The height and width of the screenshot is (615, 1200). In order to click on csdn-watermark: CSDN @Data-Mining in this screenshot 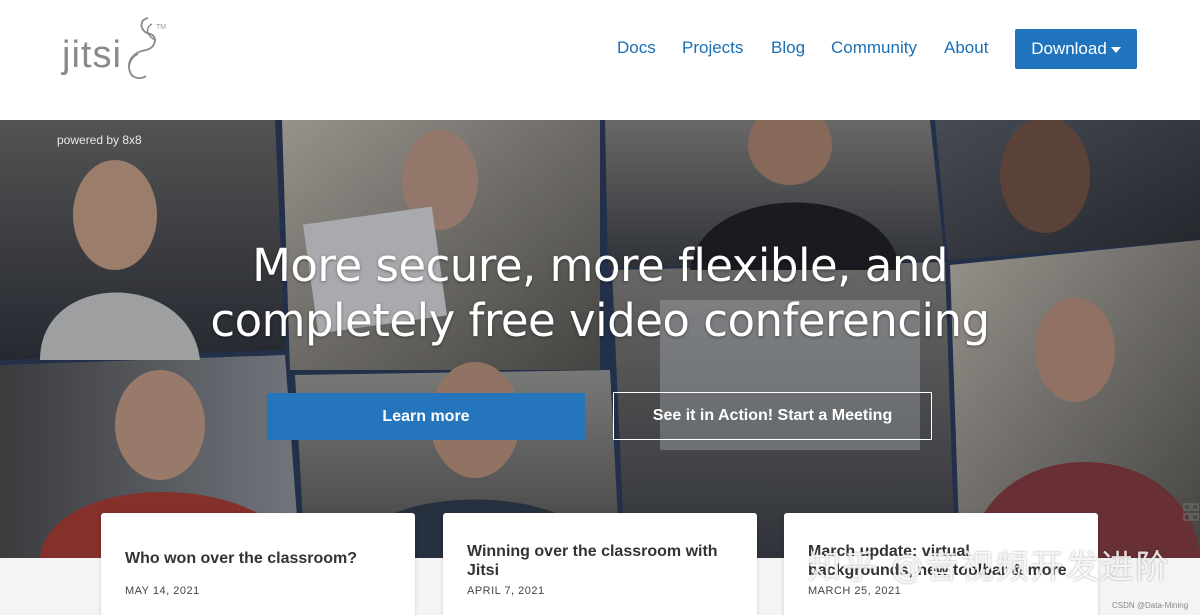, I will do `click(1150, 605)`.